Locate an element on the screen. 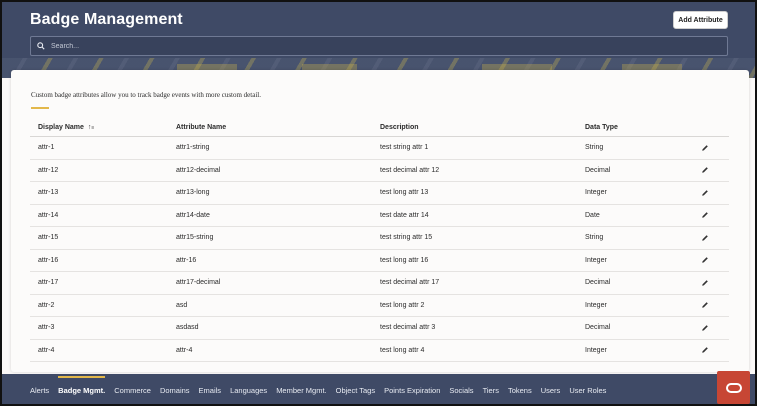  cell-description: test string attr 1 is located at coordinates (404, 148).